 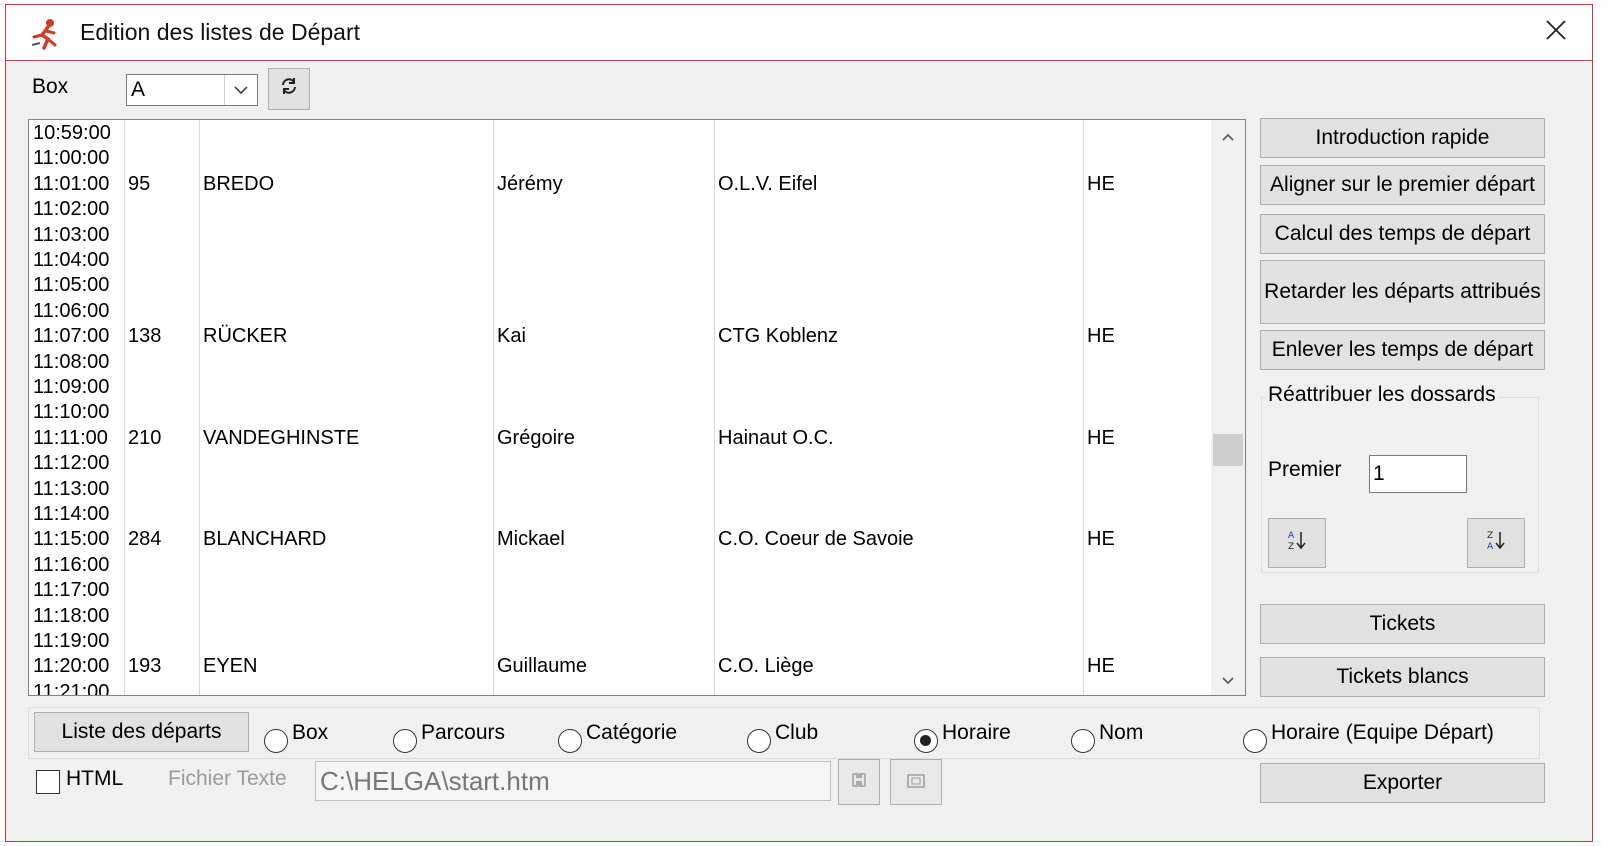 I want to click on tickets-button: Tickets, so click(x=1402, y=624).